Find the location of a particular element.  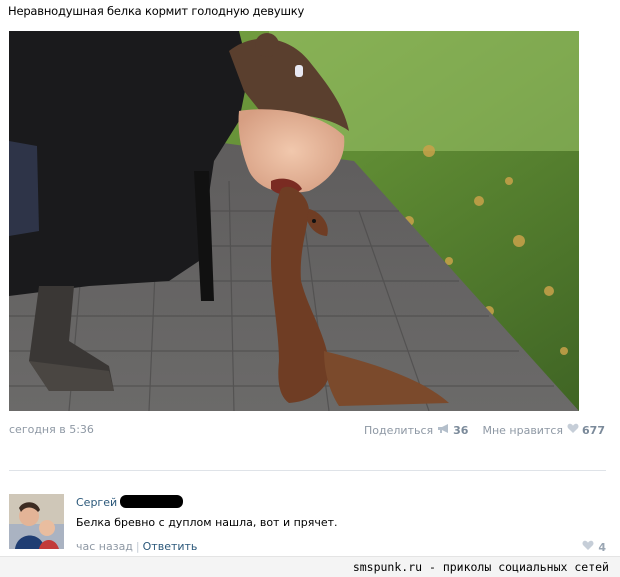

avatar is located at coordinates (36, 521).